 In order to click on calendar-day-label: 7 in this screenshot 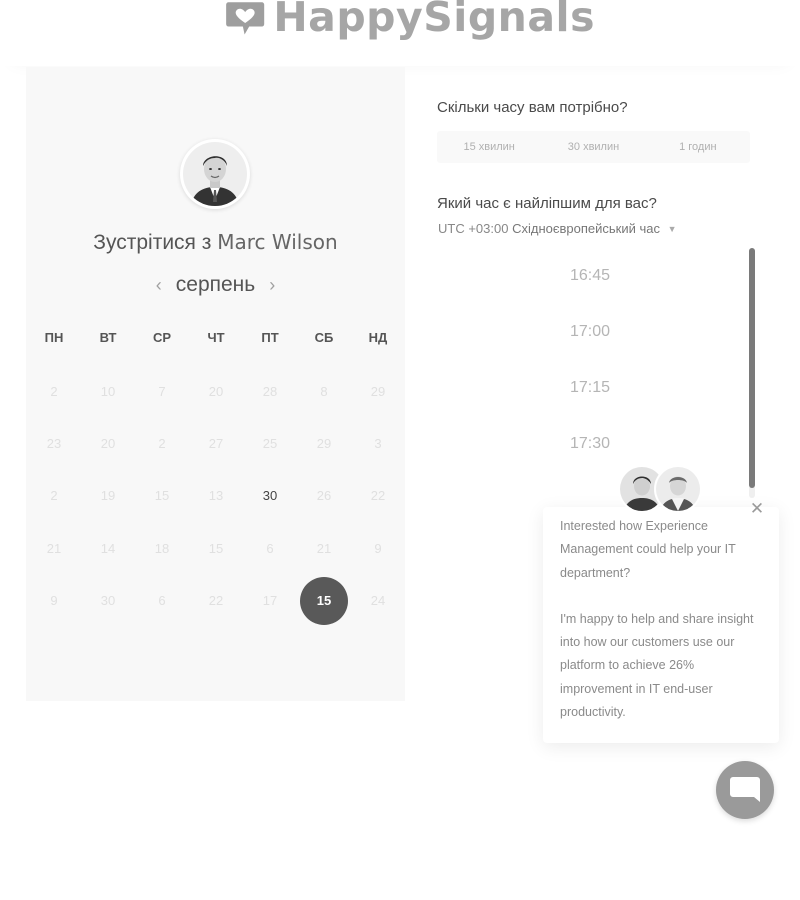, I will do `click(162, 391)`.